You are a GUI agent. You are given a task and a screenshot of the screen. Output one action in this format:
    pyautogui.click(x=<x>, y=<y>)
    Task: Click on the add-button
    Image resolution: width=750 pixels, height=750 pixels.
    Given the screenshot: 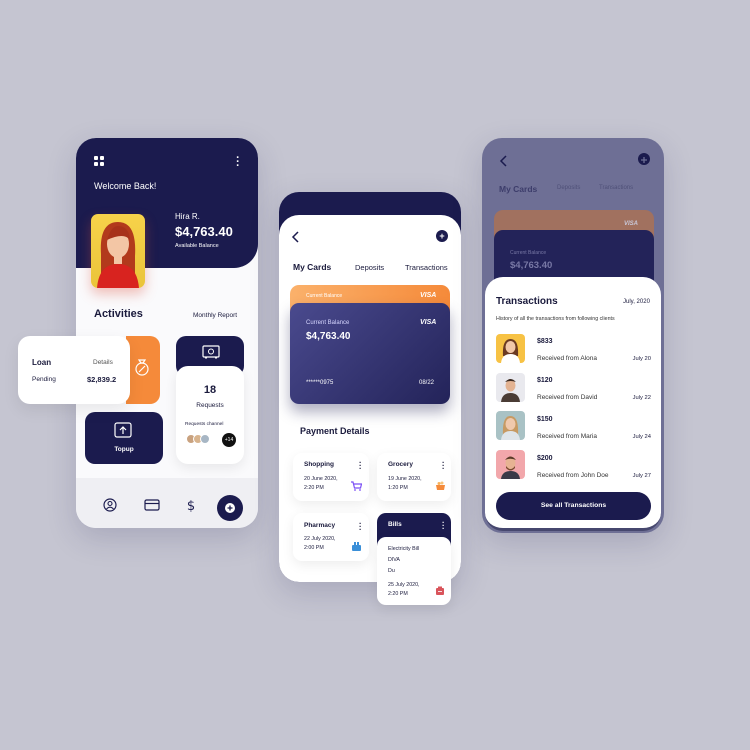 What is the action you would take?
    pyautogui.click(x=230, y=508)
    